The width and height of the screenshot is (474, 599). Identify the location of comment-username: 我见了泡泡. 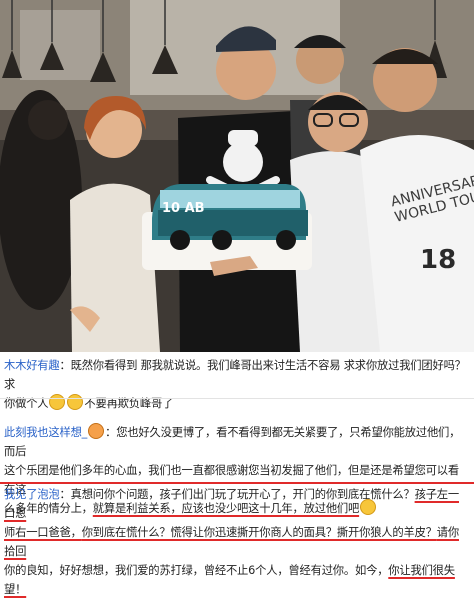
(32, 494).